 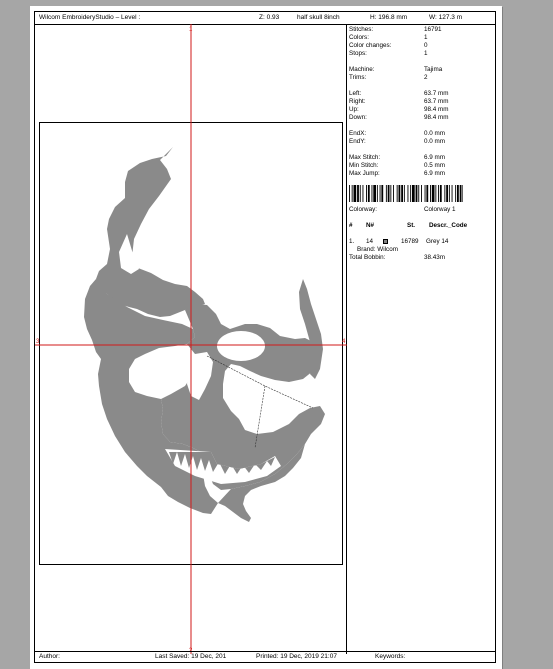 What do you see at coordinates (399, 117) in the screenshot?
I see `stat-down: Down: 98.4 mm` at bounding box center [399, 117].